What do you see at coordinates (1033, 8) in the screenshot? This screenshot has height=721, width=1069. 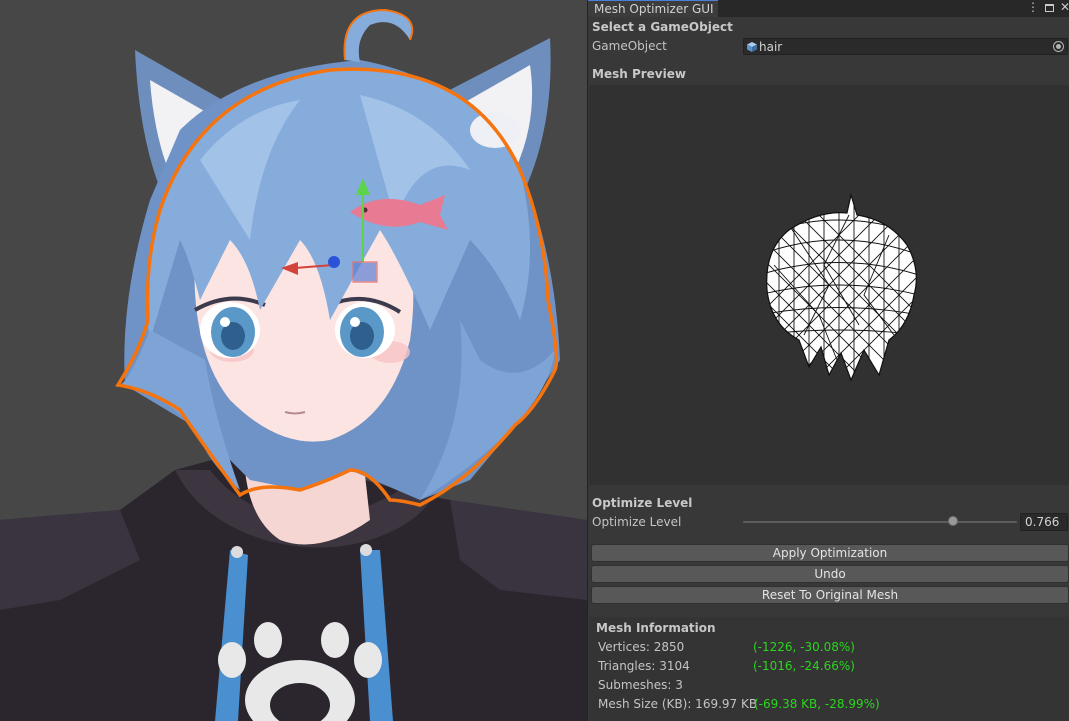 I see `more-options-icon: ⋮` at bounding box center [1033, 8].